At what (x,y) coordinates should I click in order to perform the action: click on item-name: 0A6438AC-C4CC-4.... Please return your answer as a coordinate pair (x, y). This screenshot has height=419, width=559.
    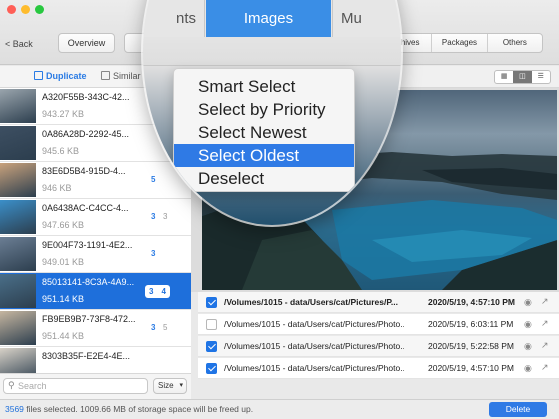
    Looking at the image, I should click on (85, 208).